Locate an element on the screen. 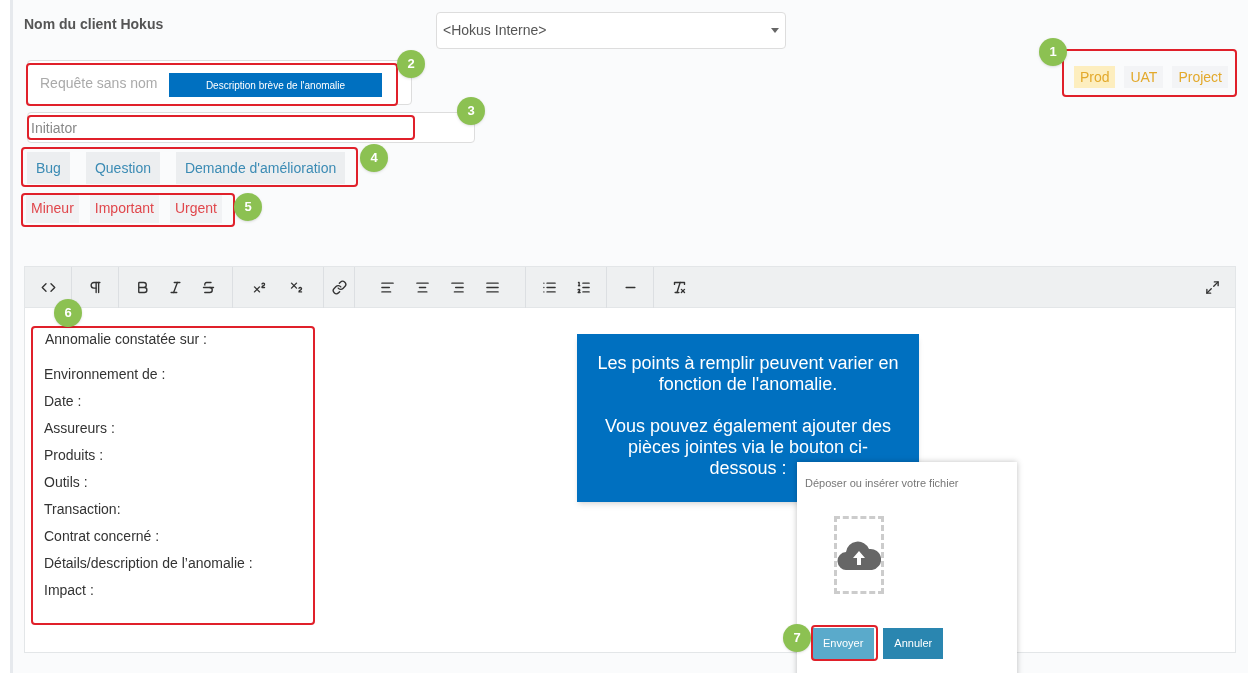  cancel-button: Annuler is located at coordinates (913, 643).